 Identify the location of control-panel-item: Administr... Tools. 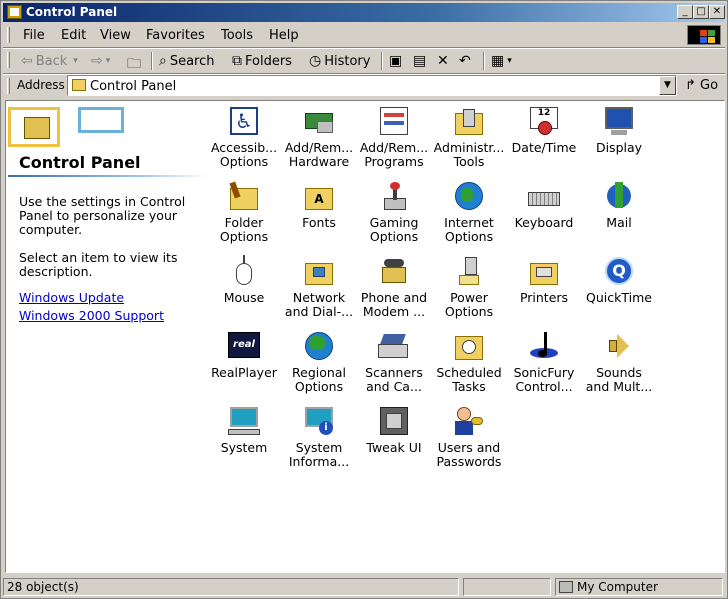
(469, 137).